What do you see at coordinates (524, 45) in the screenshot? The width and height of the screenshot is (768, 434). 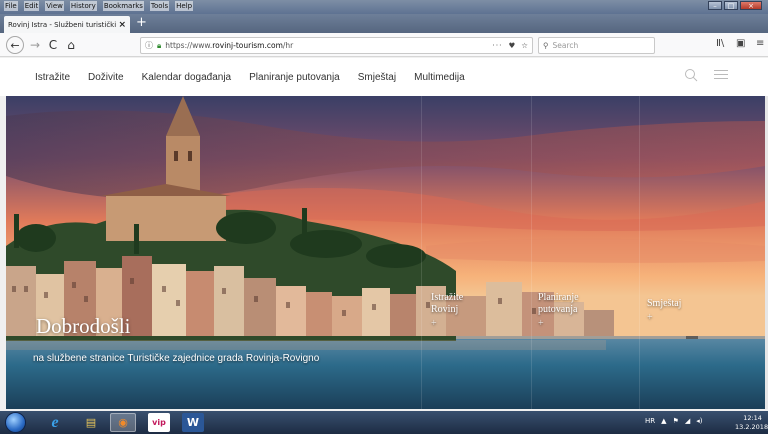 I see `bookmark-star-icon: ☆` at bounding box center [524, 45].